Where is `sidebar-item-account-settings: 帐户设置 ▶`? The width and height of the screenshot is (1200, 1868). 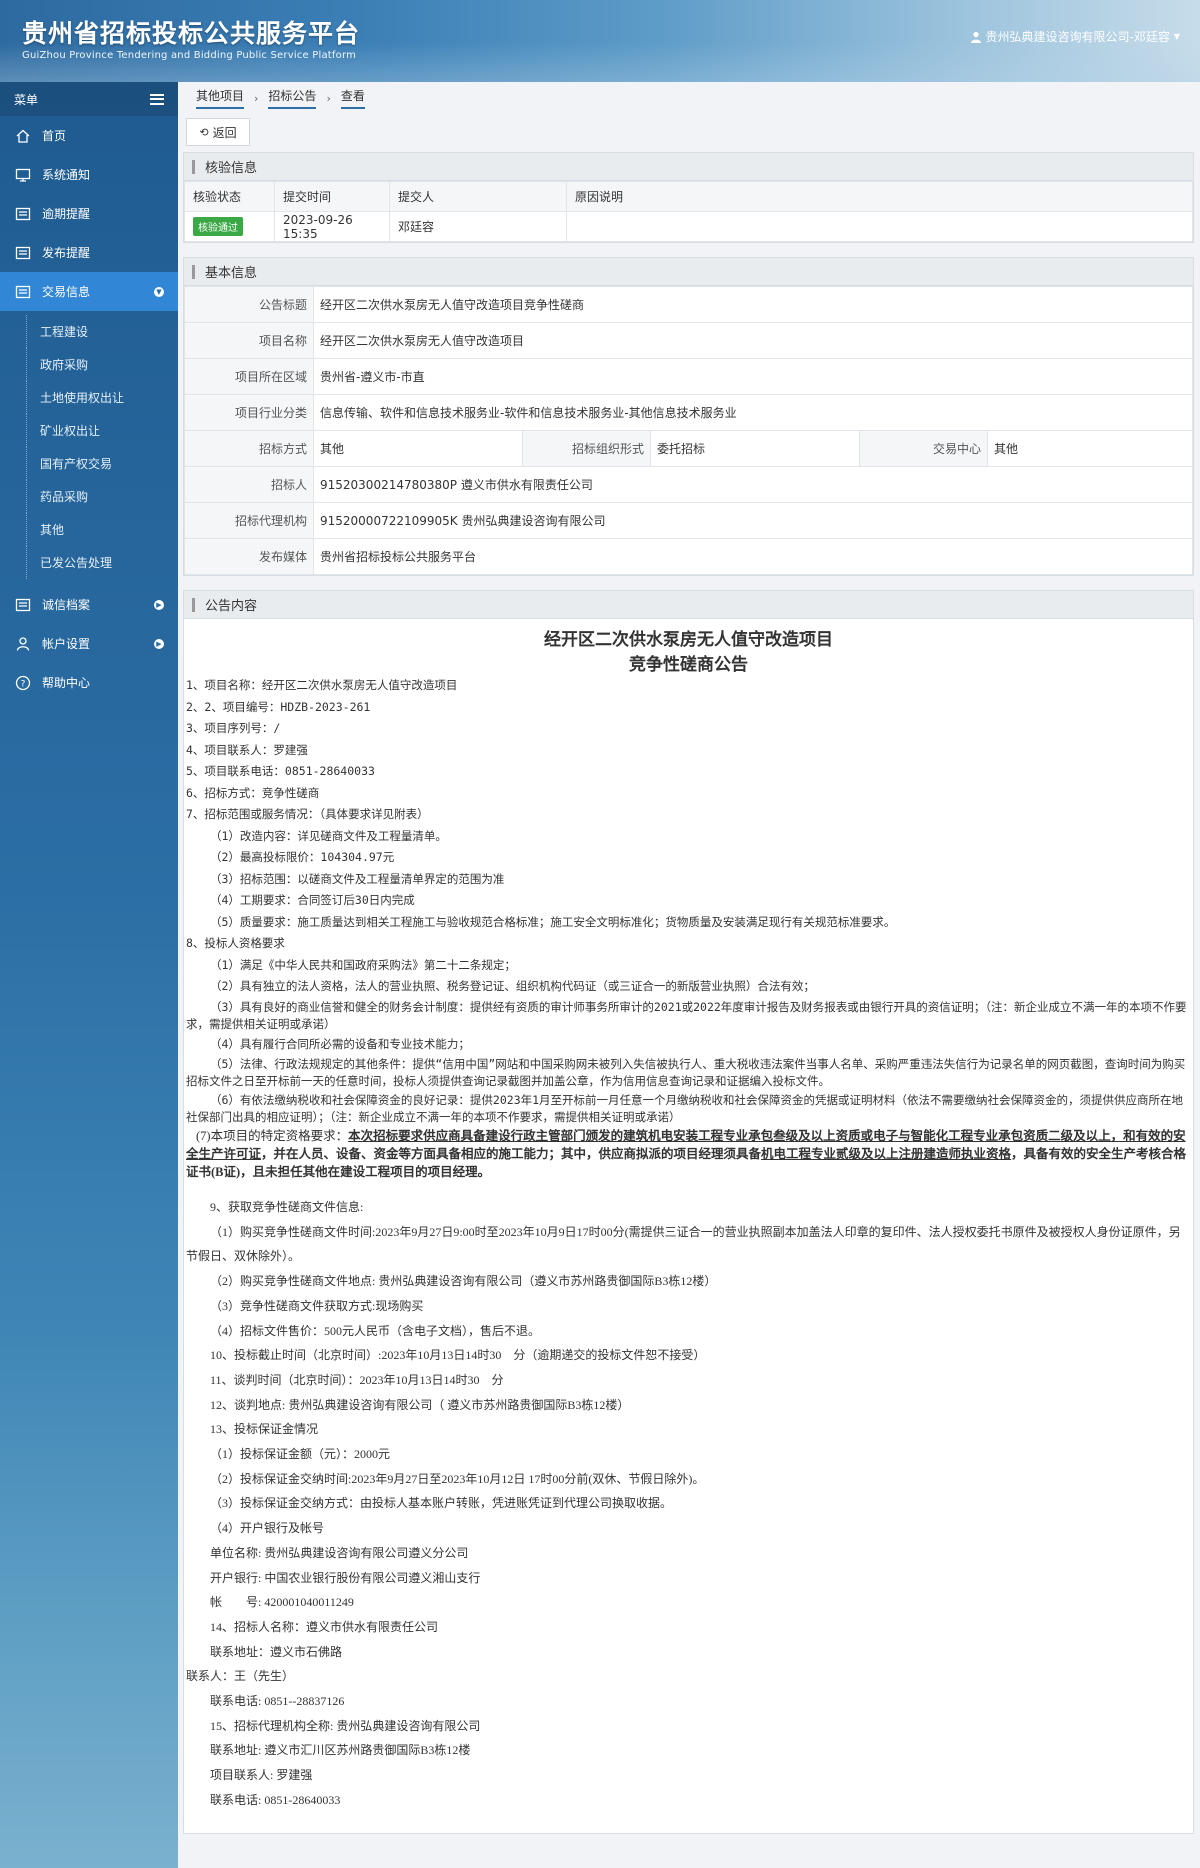
sidebar-item-account-settings: 帐户设置 ▶ is located at coordinates (89, 643).